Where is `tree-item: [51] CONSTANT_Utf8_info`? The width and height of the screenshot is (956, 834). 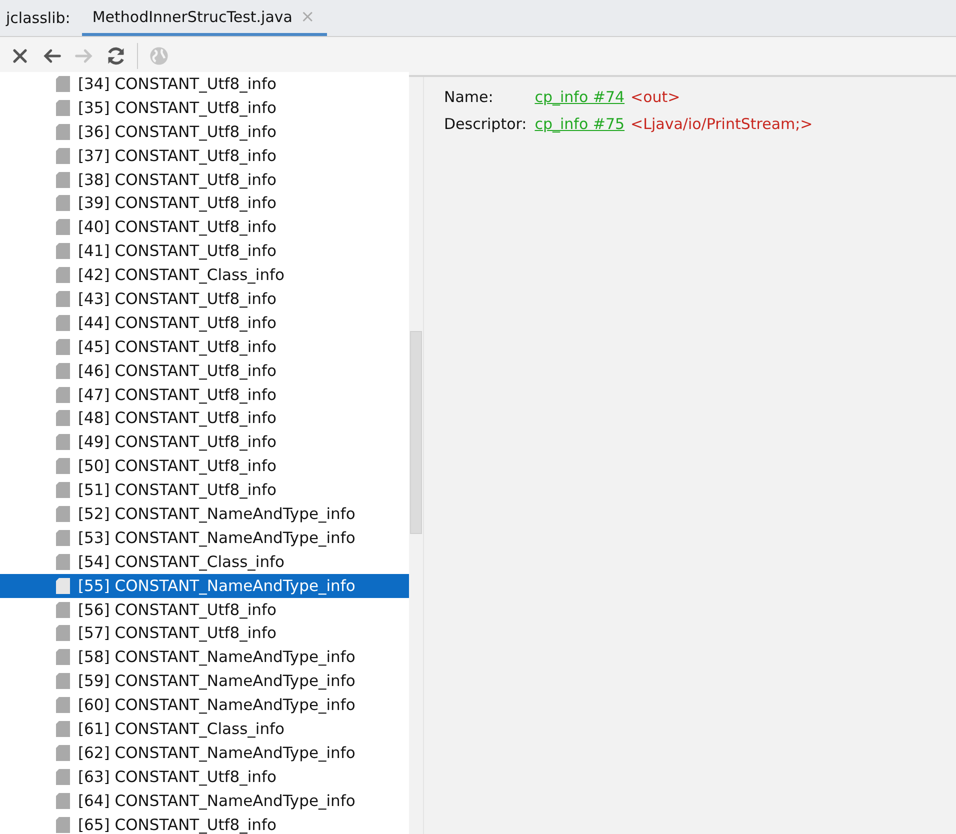 tree-item: [51] CONSTANT_Utf8_info is located at coordinates (204, 490).